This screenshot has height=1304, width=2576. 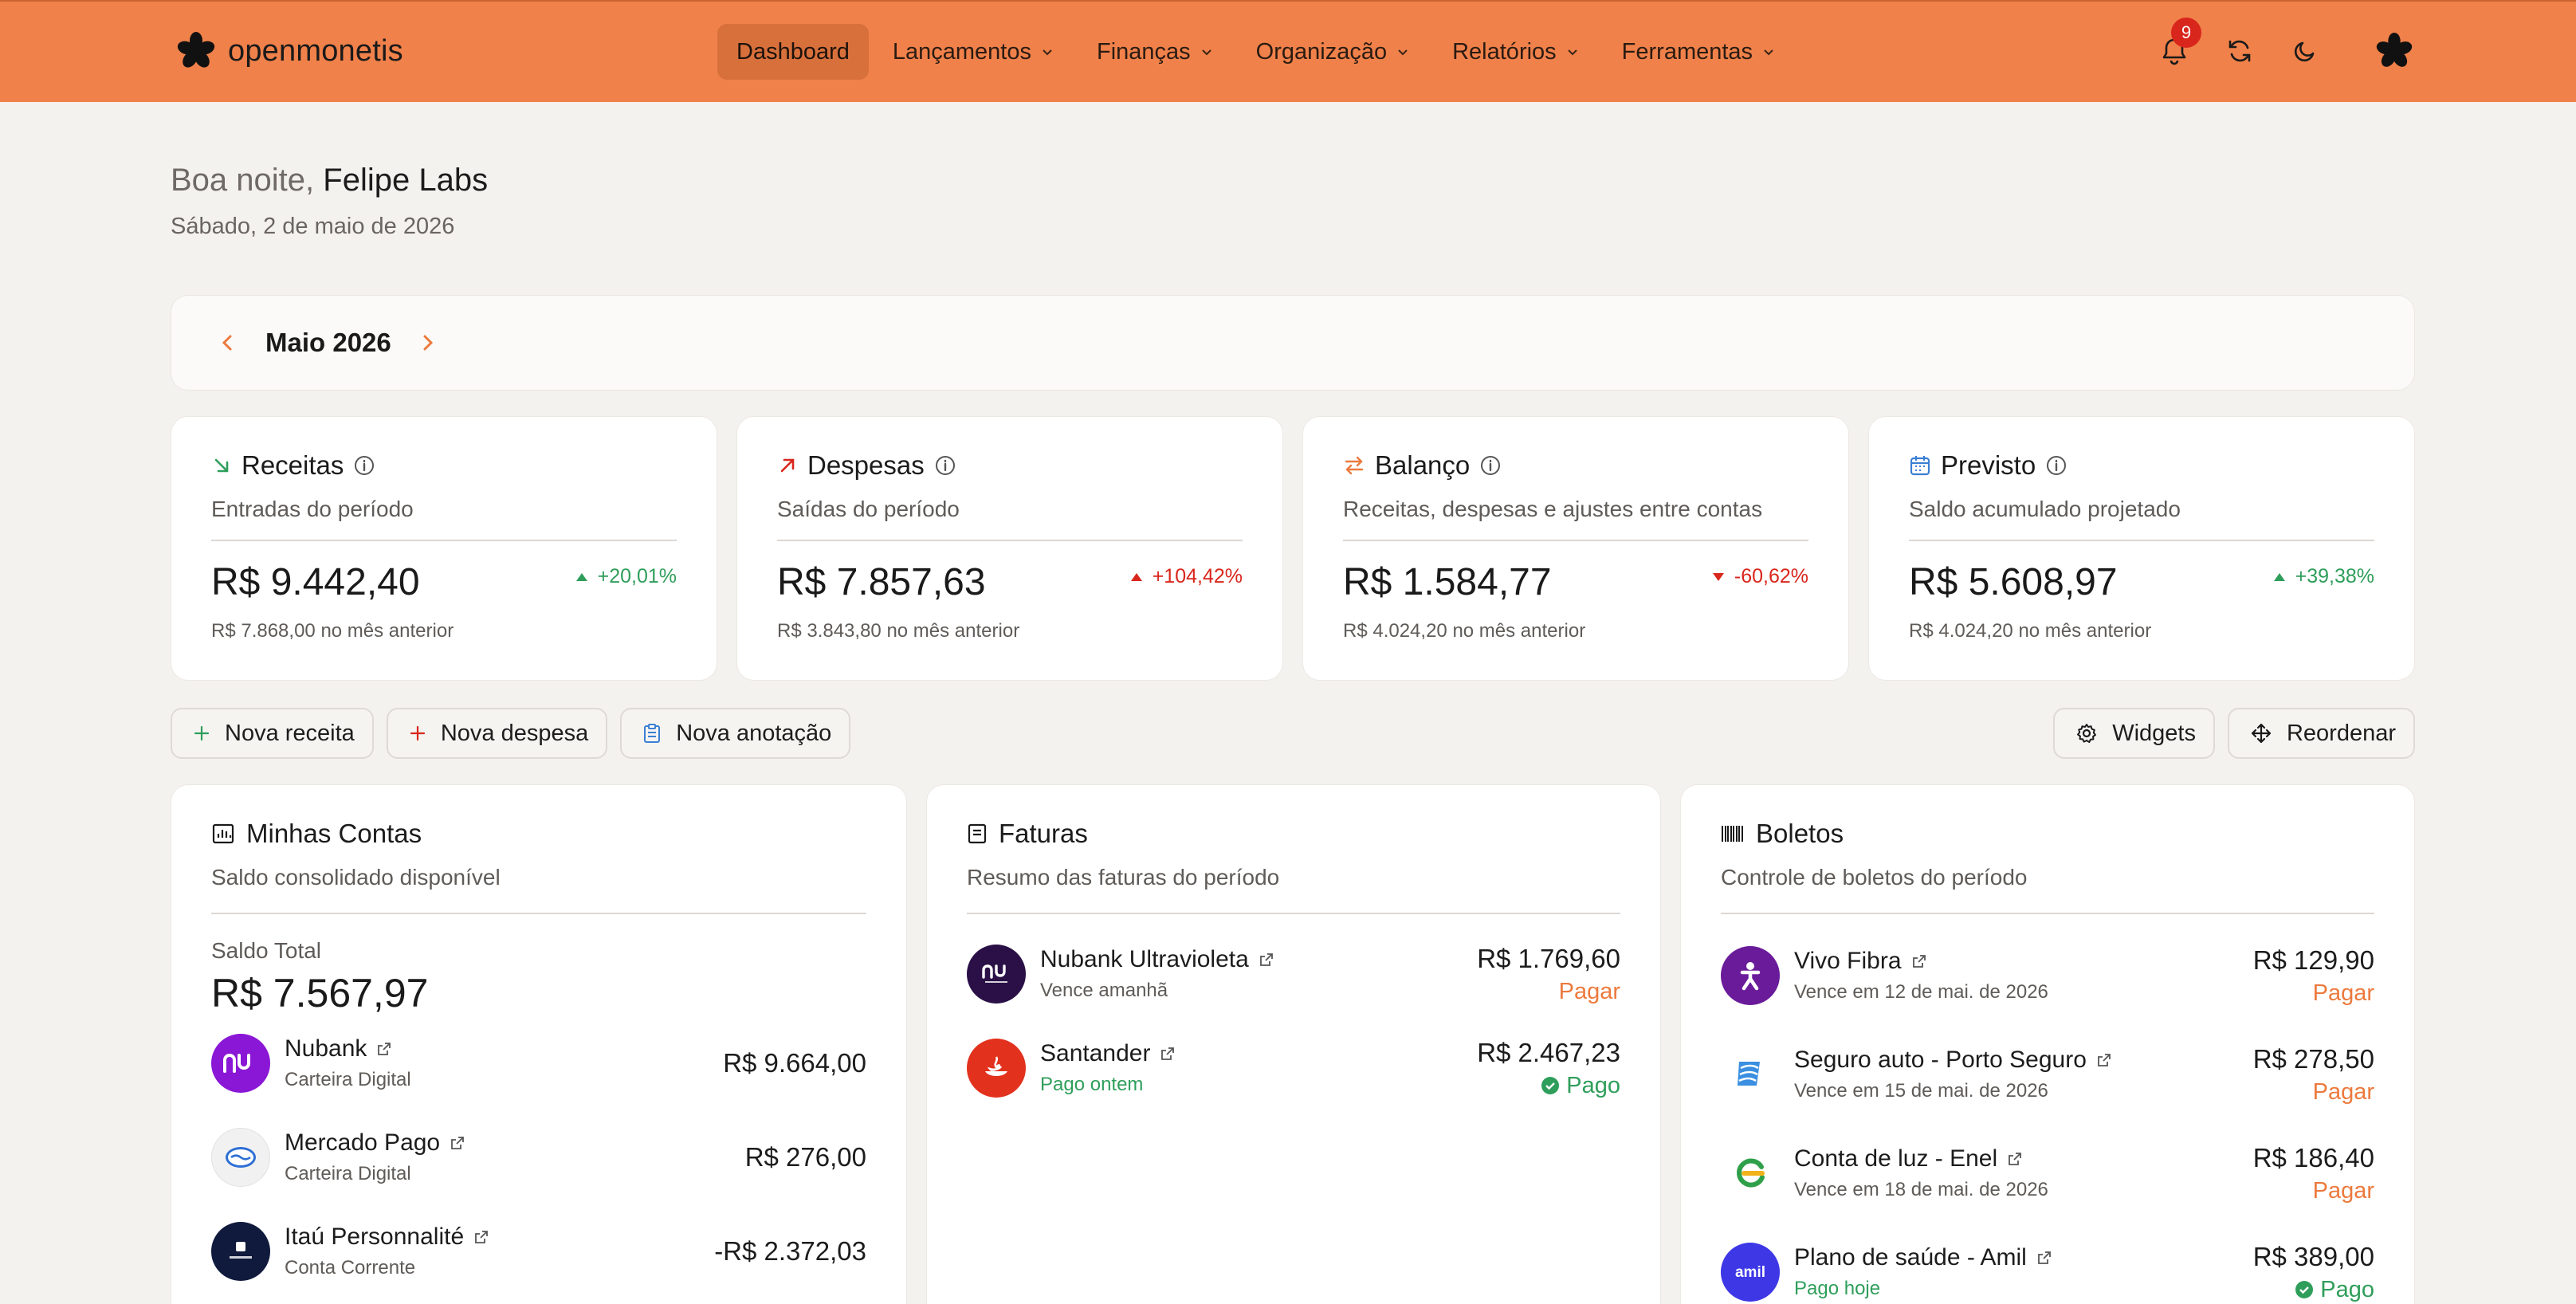 I want to click on user-asterisk-icon, so click(x=2394, y=50).